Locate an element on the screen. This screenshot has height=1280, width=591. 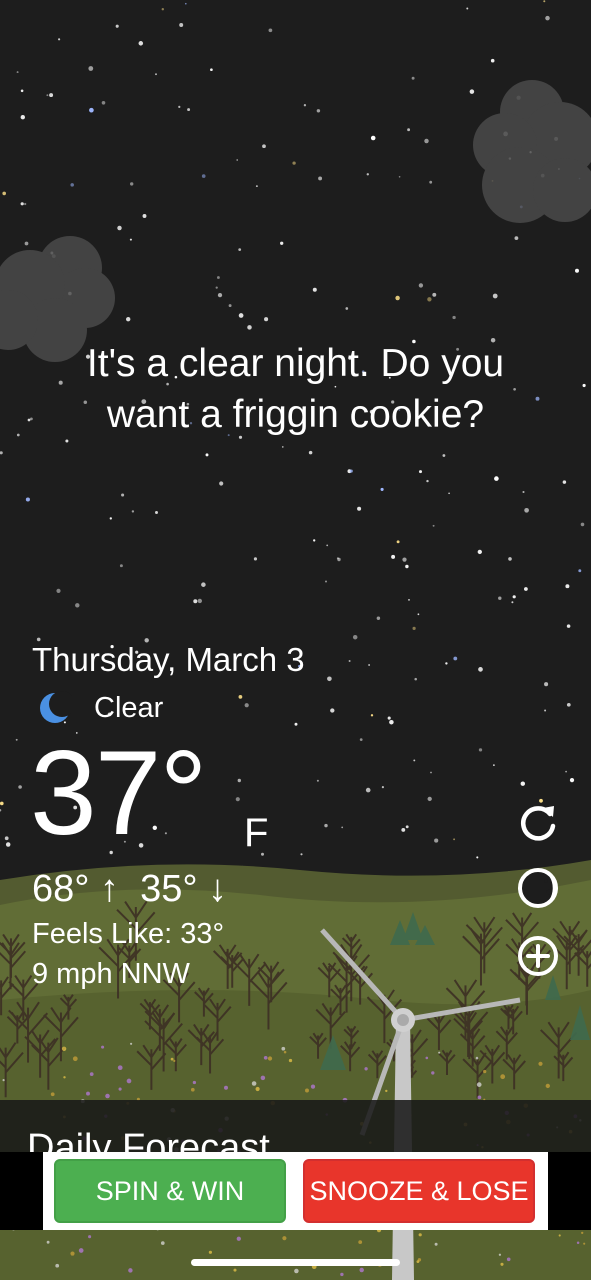
weather-message-line-2: want a friggin cookie? is located at coordinates (295, 414).